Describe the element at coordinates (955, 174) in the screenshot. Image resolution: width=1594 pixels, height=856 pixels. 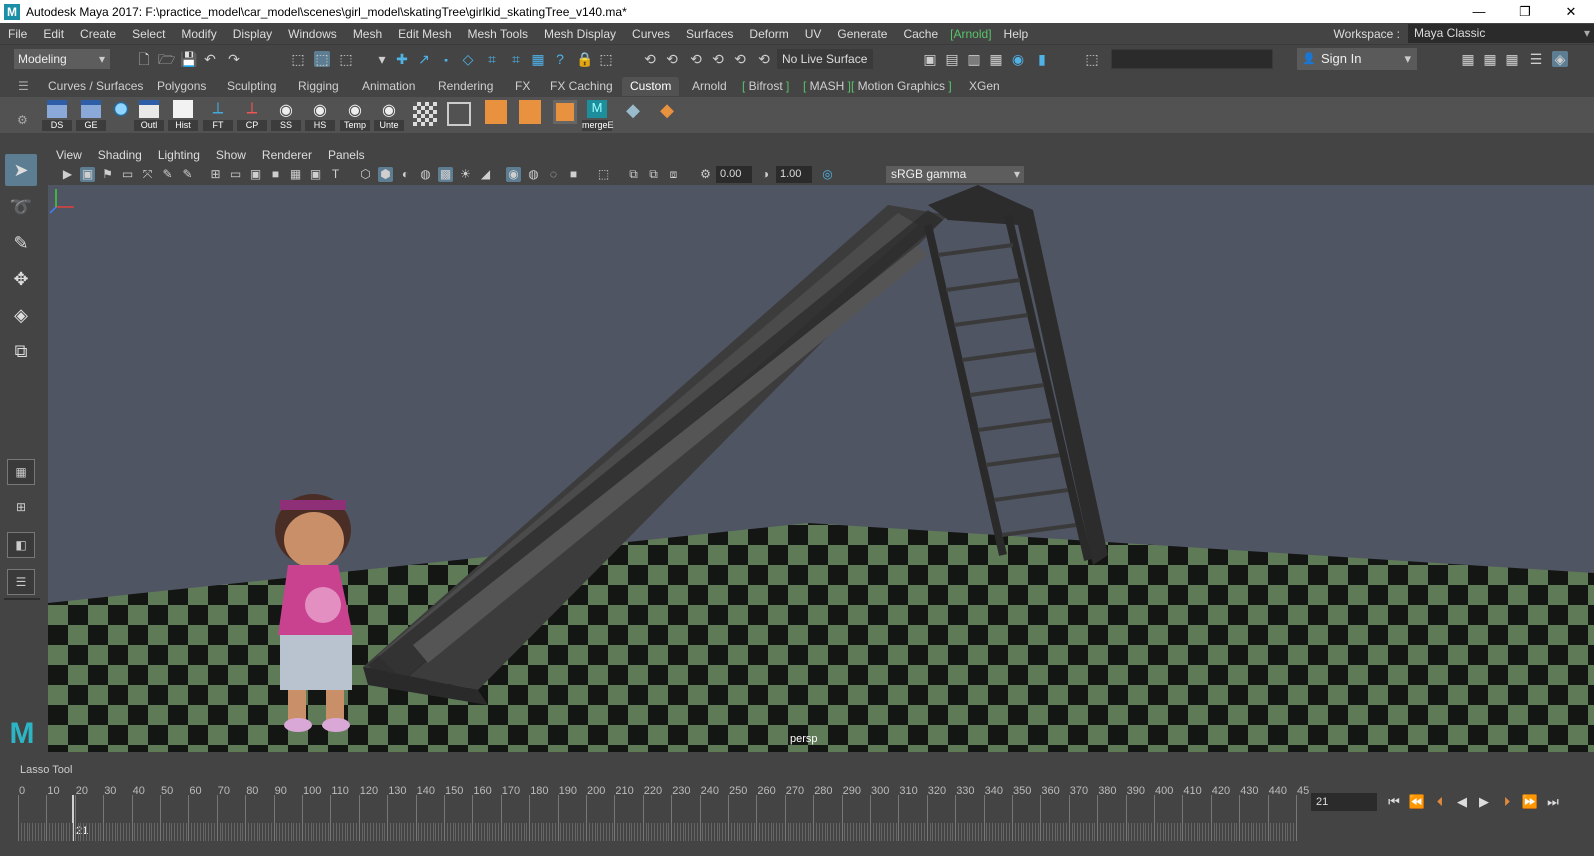
I see `view-transform-dropdown: sRGB gamma` at that location.